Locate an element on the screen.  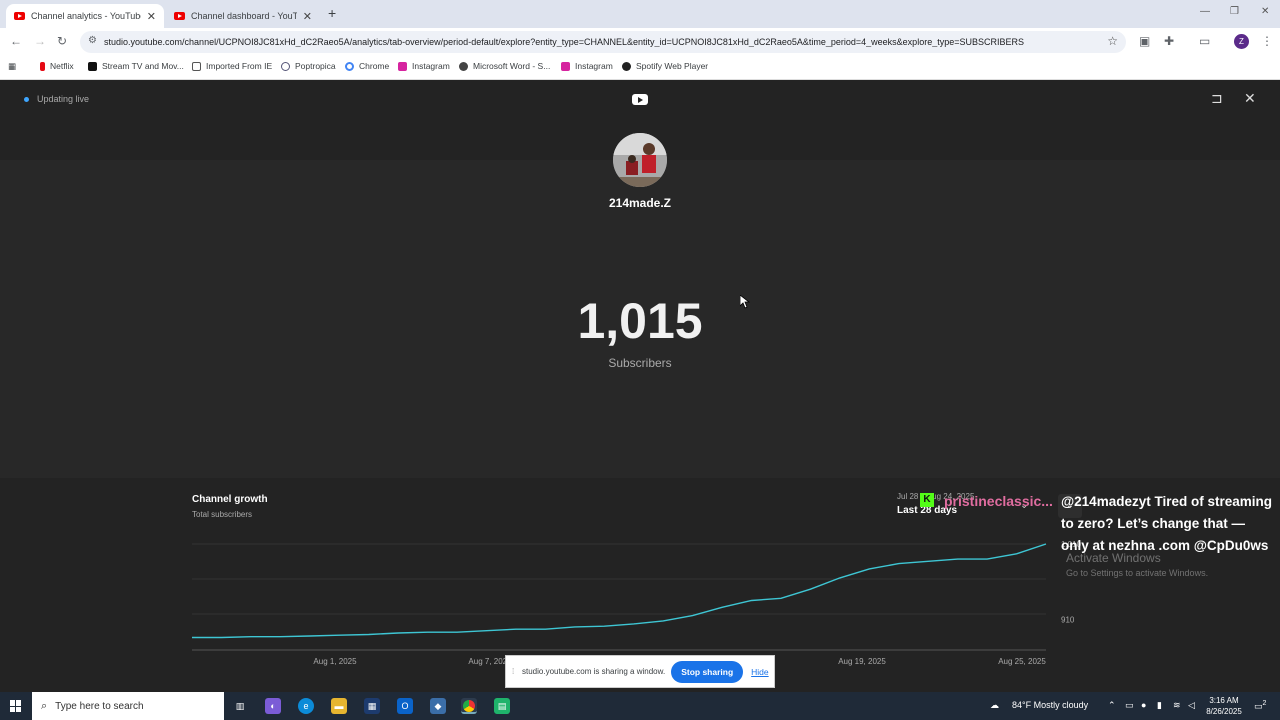
outlook-icon: O is located at coordinates (405, 706).